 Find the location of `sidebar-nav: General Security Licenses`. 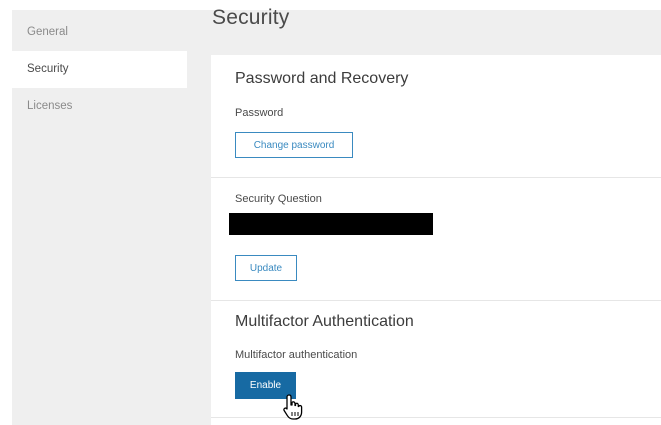

sidebar-nav: General Security Licenses is located at coordinates (99, 67).